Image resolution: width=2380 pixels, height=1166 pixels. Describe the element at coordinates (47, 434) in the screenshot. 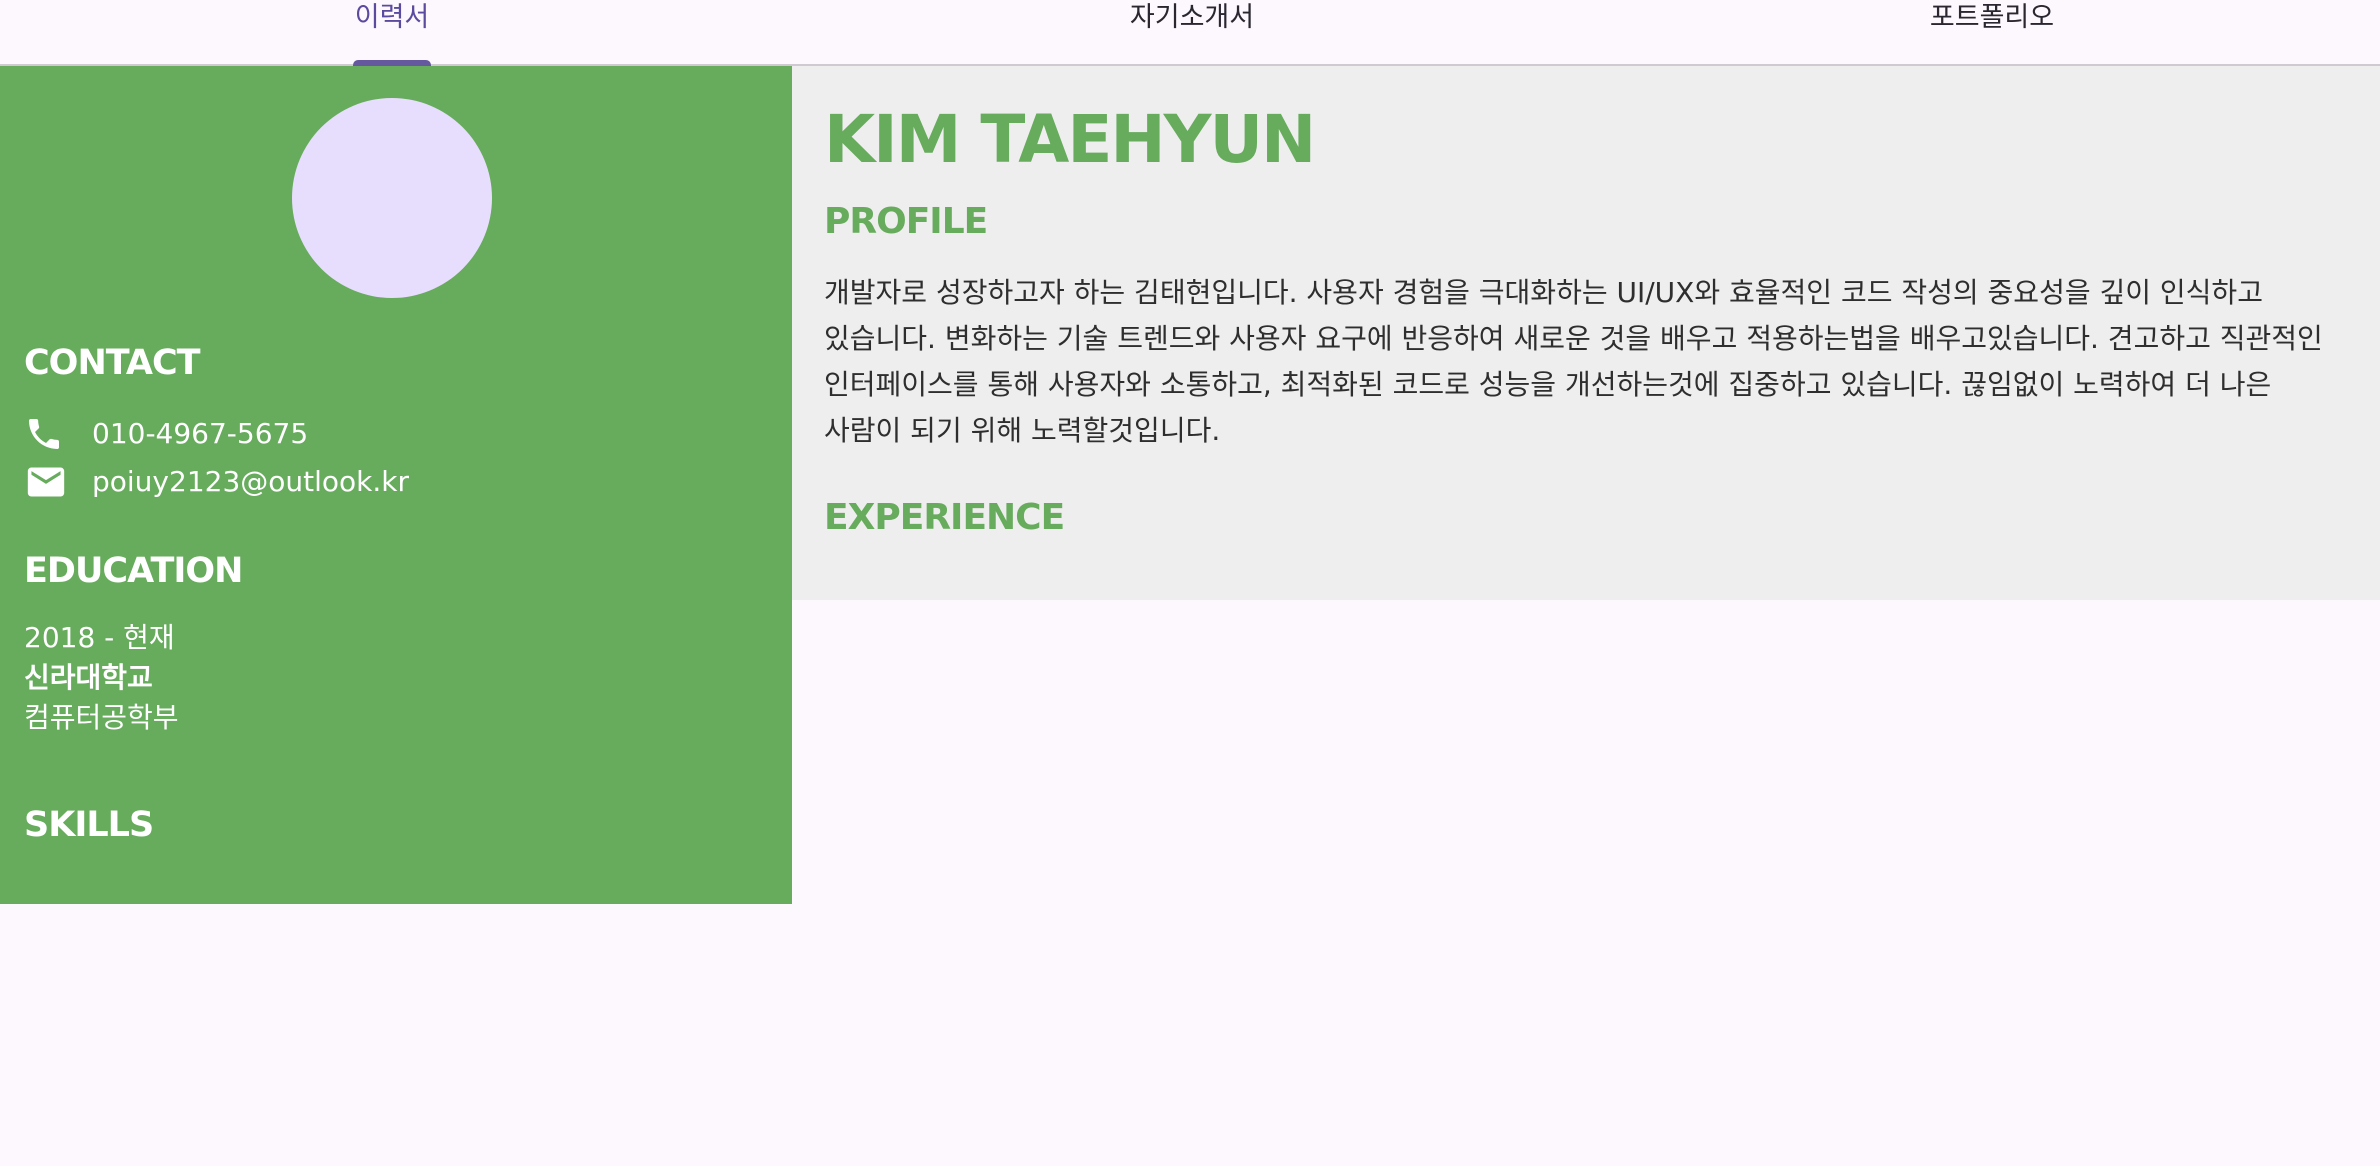

I see `phone-icon` at that location.